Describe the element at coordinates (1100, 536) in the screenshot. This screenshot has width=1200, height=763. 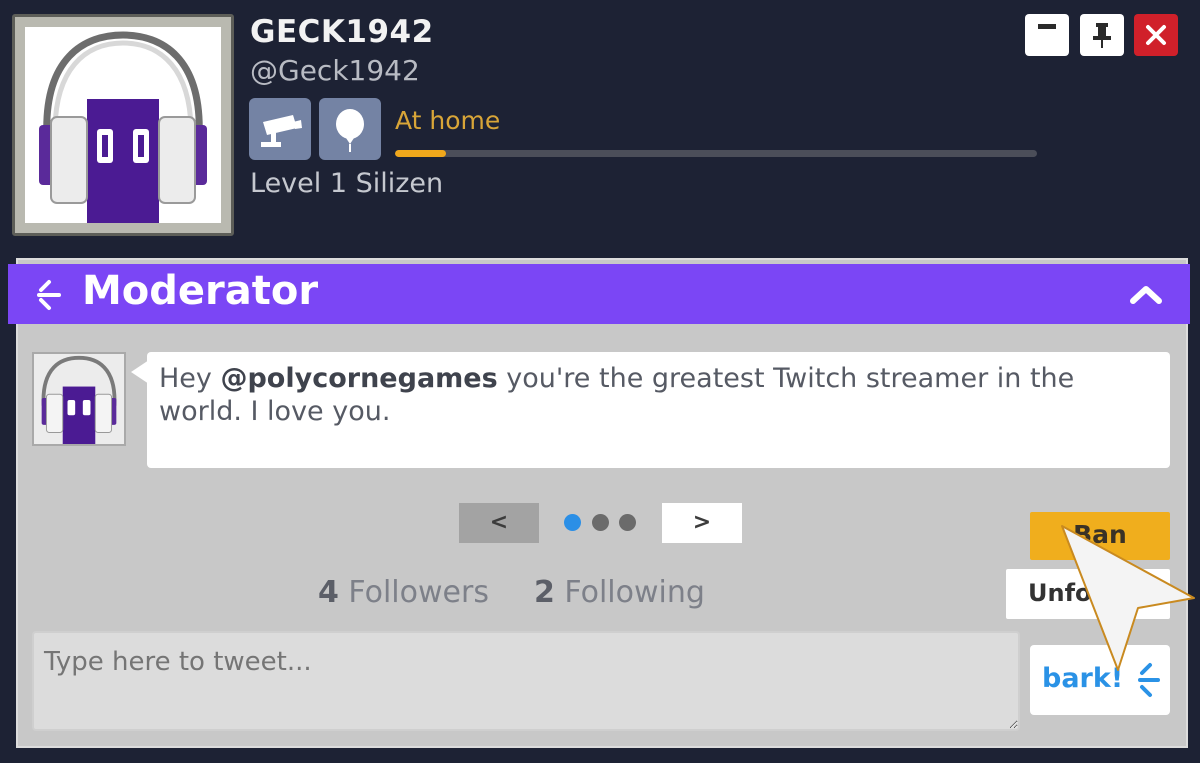
I see `ban-button: Ban` at that location.